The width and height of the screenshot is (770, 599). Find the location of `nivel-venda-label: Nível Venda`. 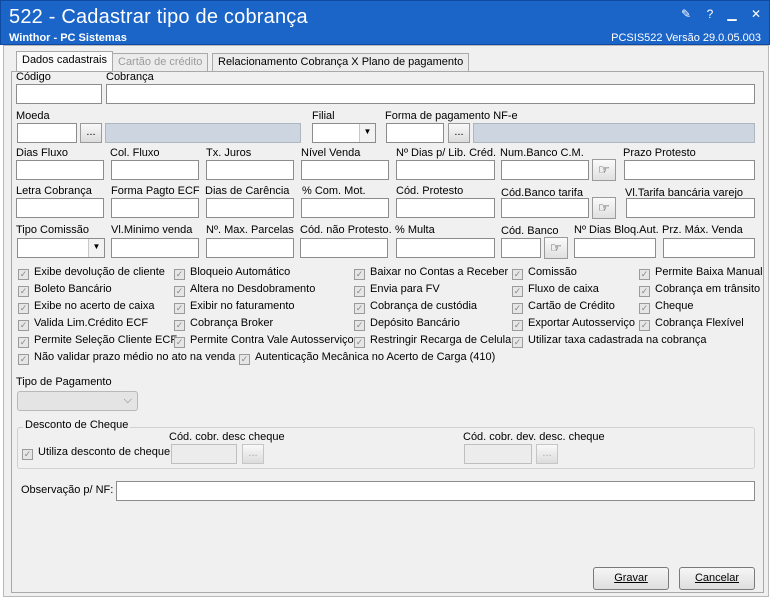

nivel-venda-label: Nível Venda is located at coordinates (331, 153).